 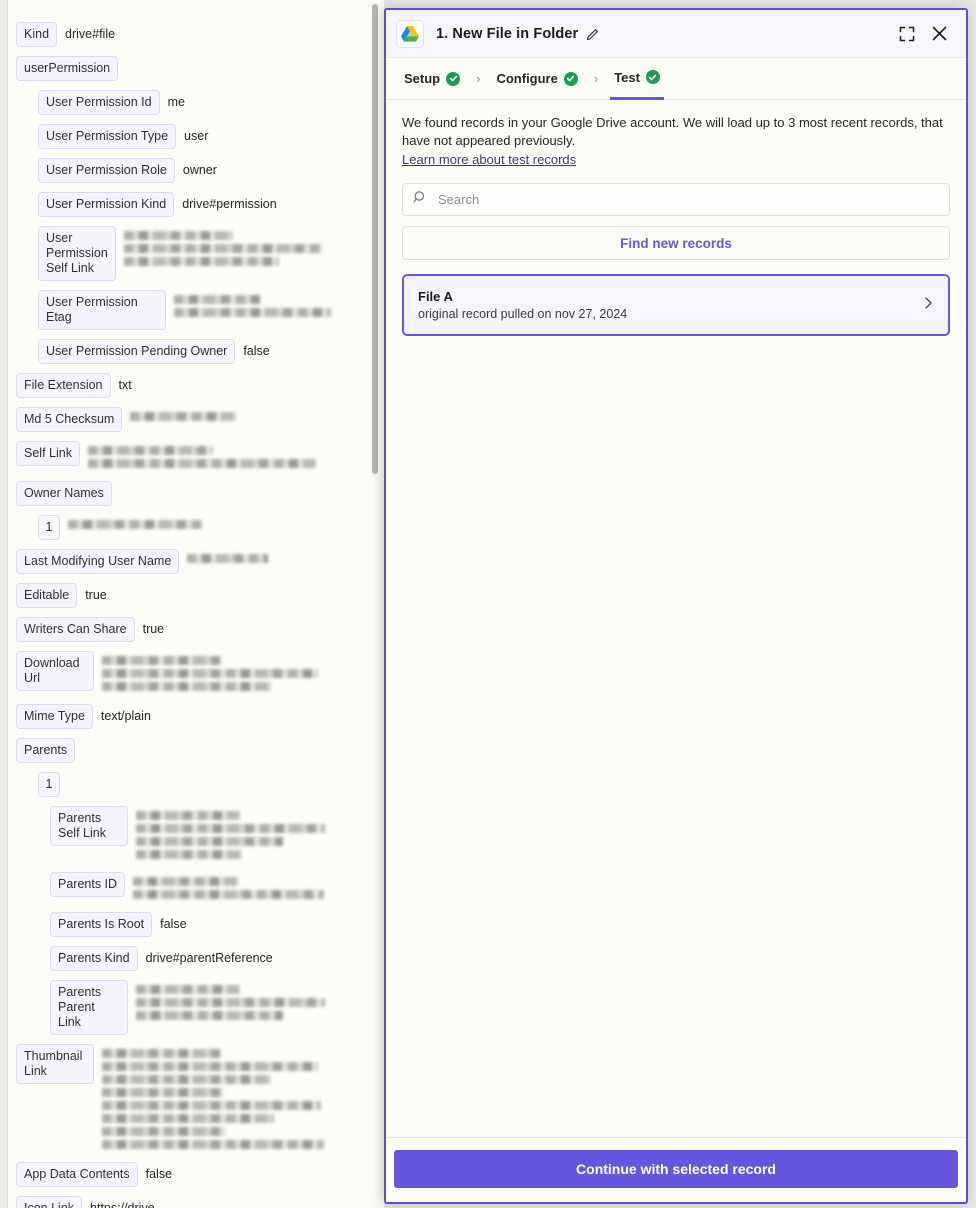 What do you see at coordinates (375, 239) in the screenshot?
I see `left-scrollbar-thumb` at bounding box center [375, 239].